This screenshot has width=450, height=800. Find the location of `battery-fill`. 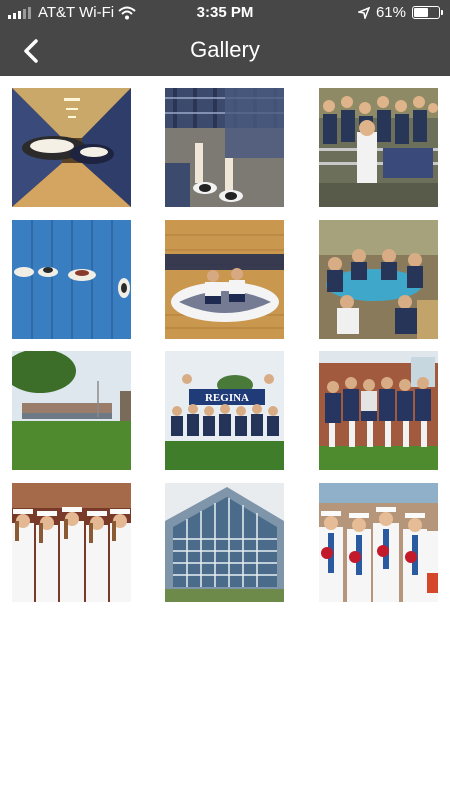

battery-fill is located at coordinates (421, 12).